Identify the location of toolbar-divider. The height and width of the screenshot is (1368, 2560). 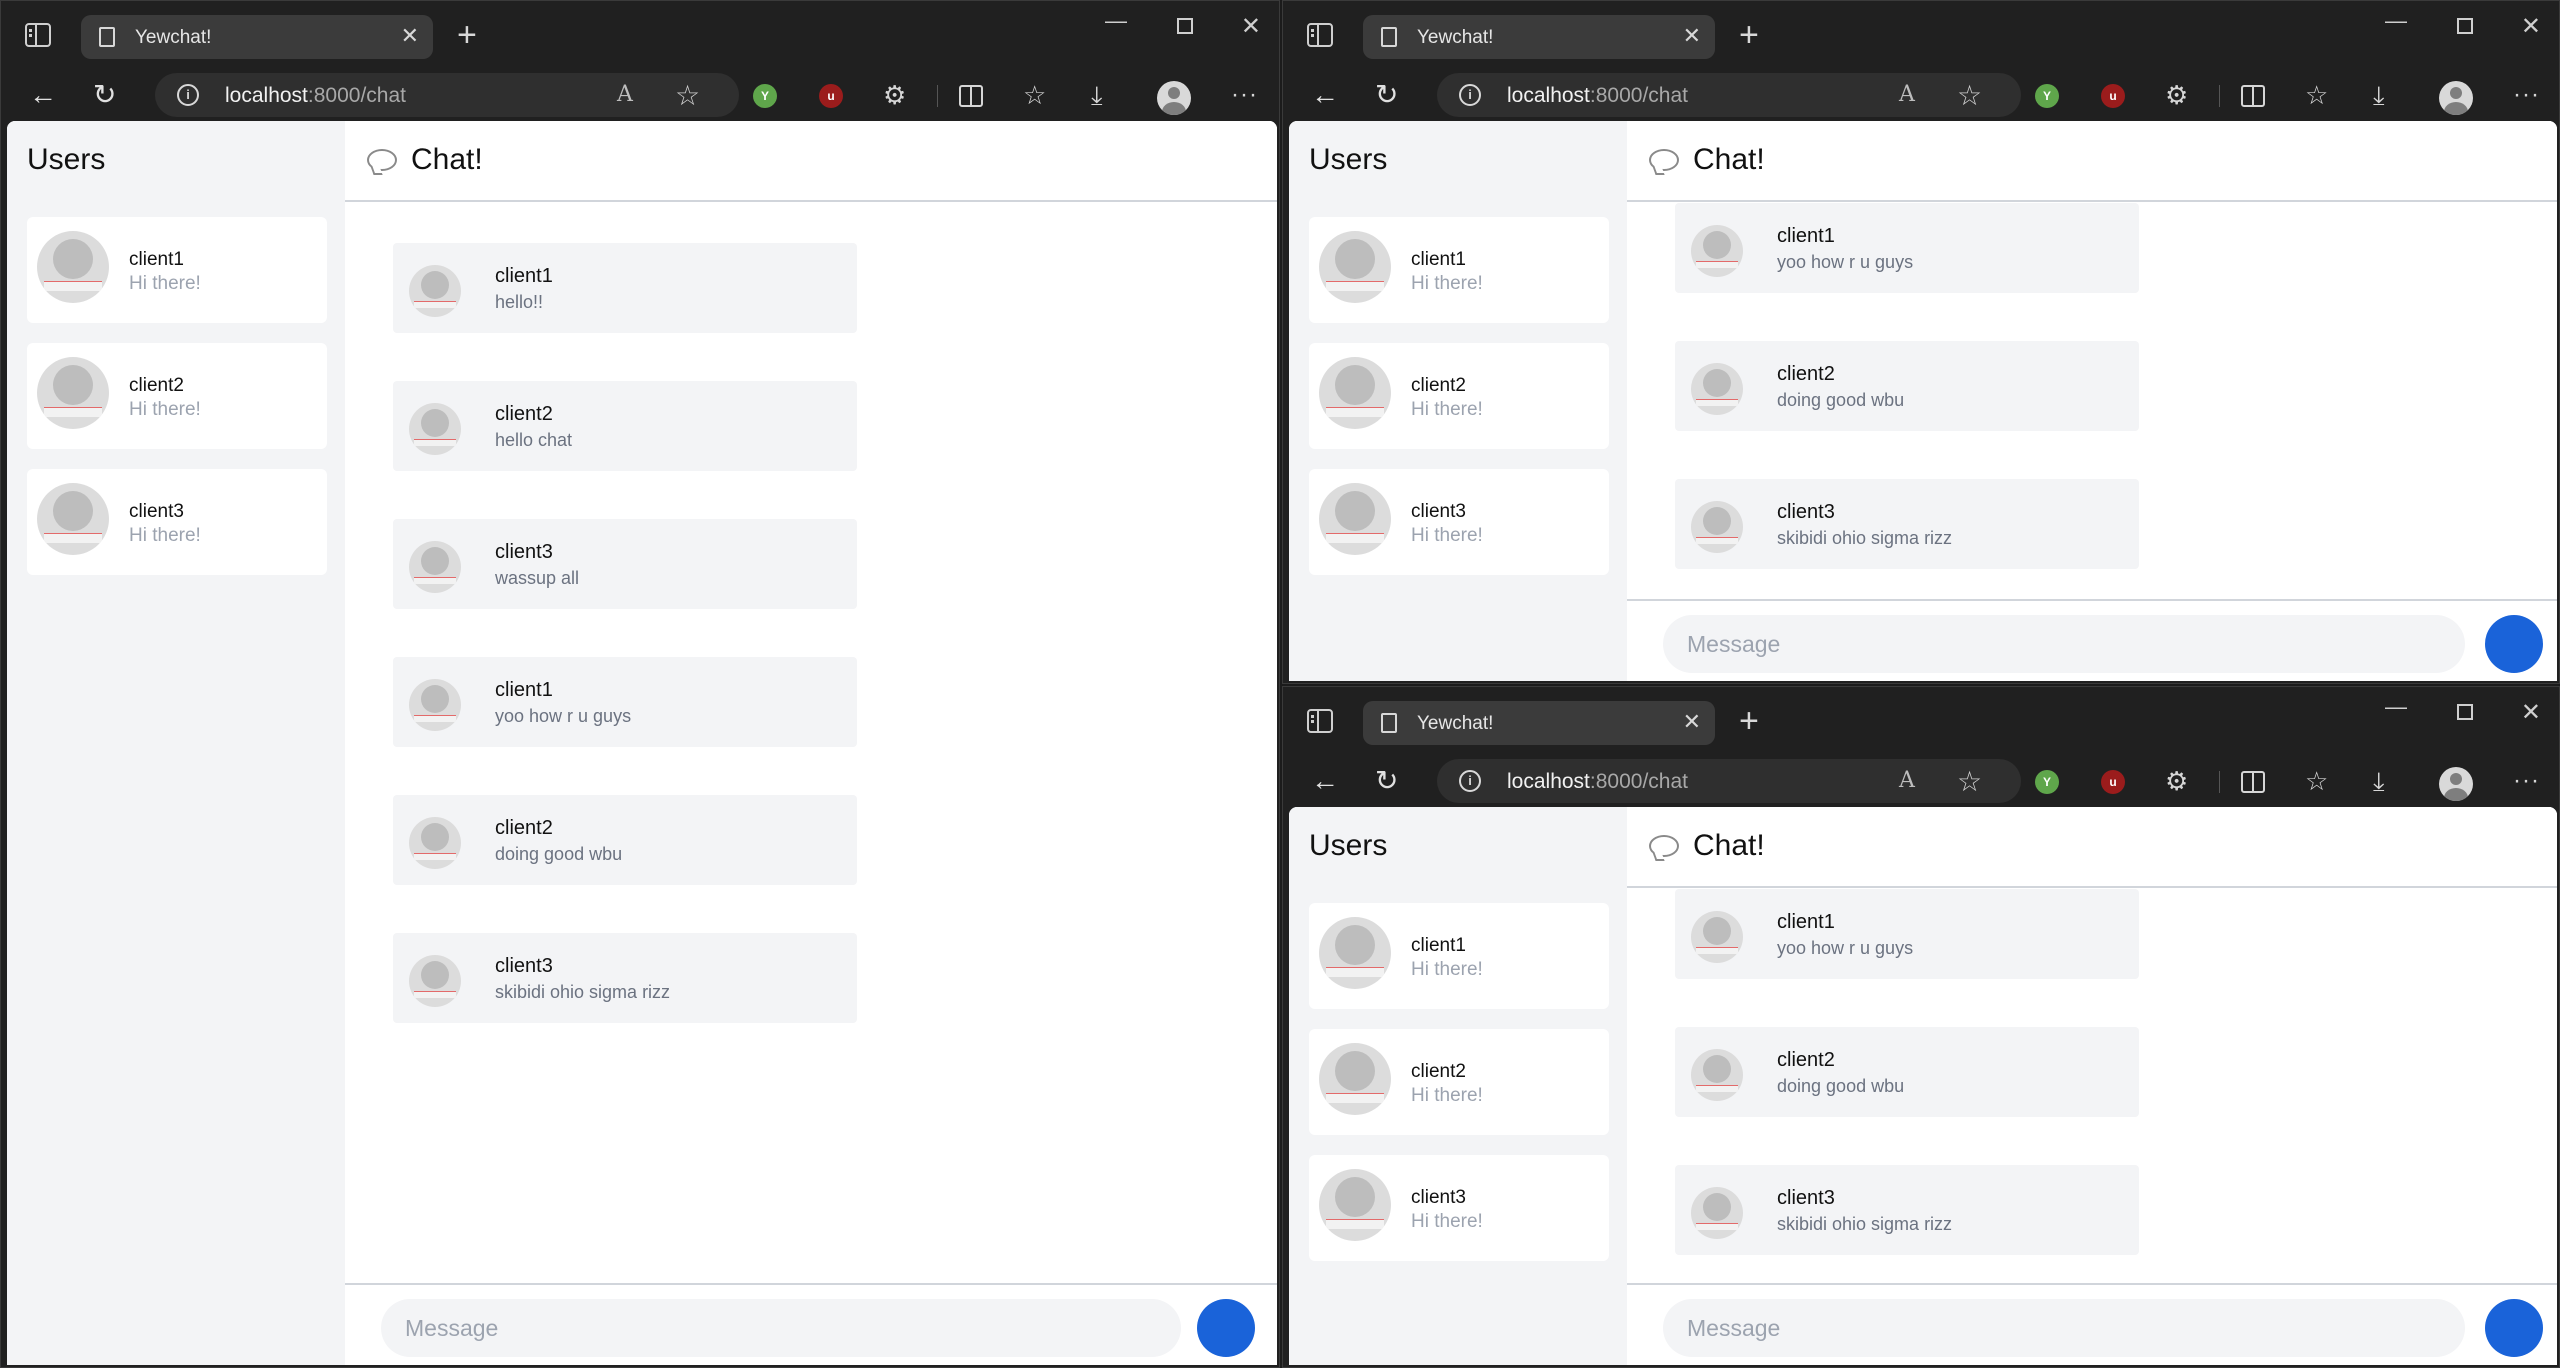
(2219, 782).